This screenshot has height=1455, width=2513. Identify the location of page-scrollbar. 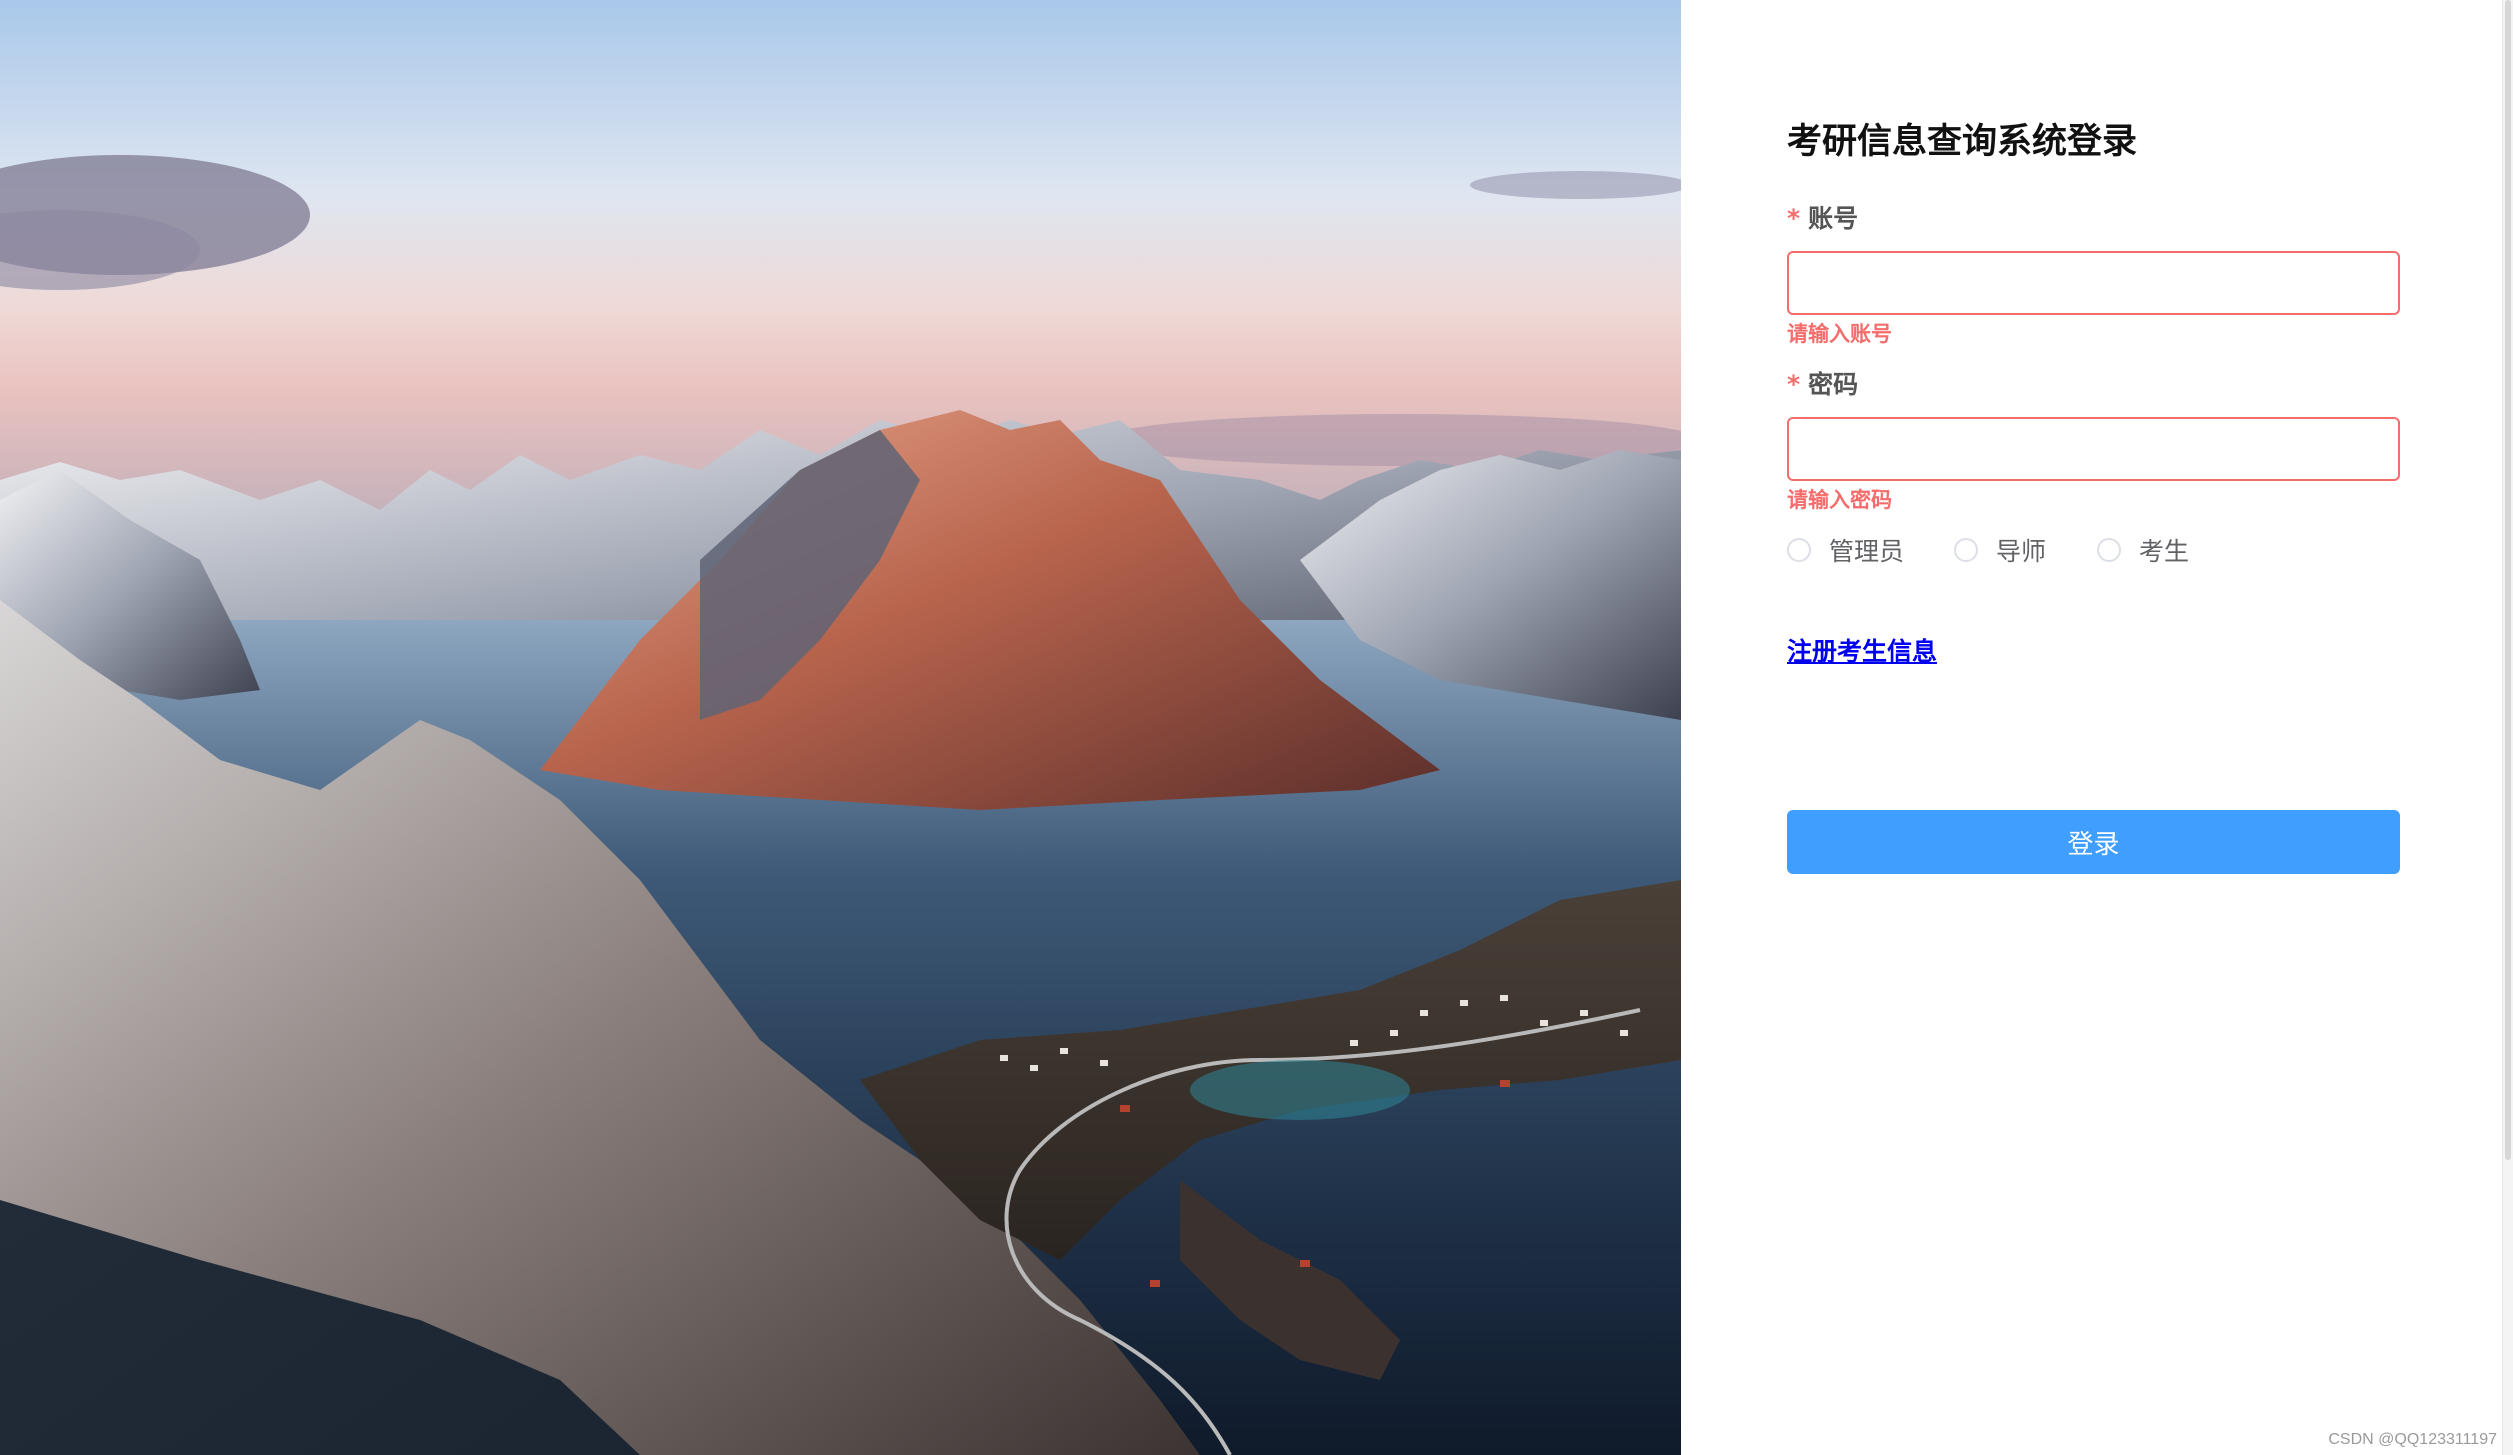
(2507, 727).